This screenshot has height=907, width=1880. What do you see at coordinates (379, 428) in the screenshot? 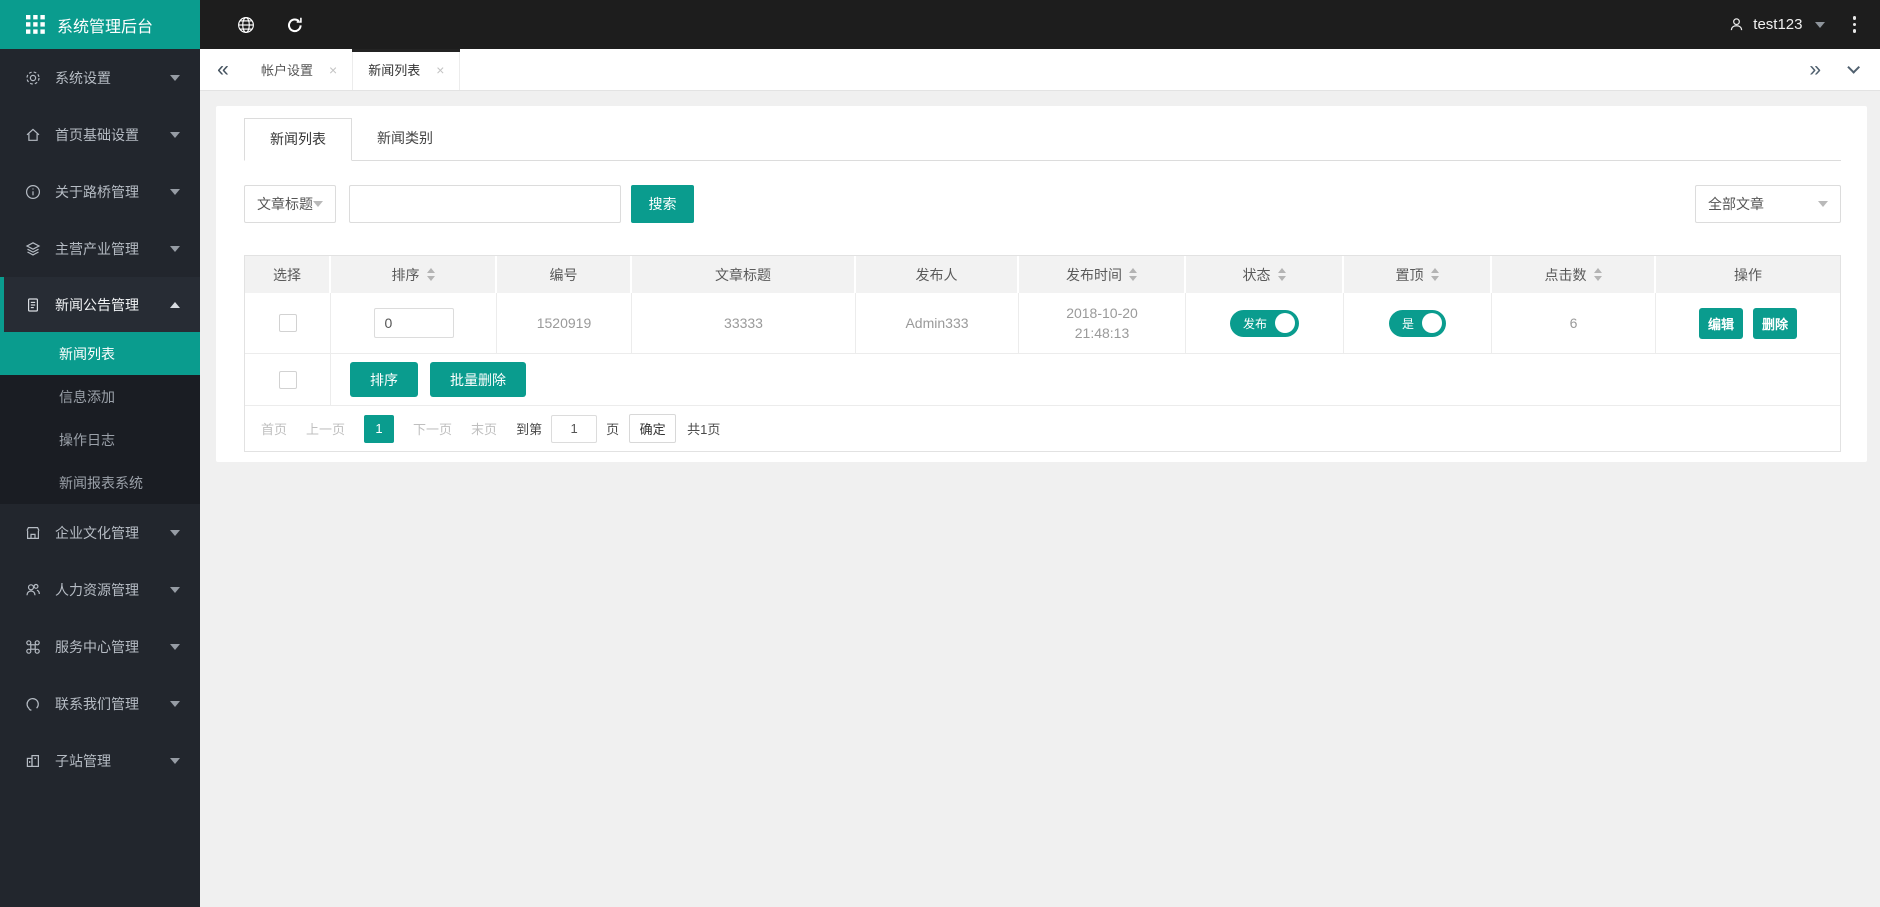
I see `page-current: 1` at bounding box center [379, 428].